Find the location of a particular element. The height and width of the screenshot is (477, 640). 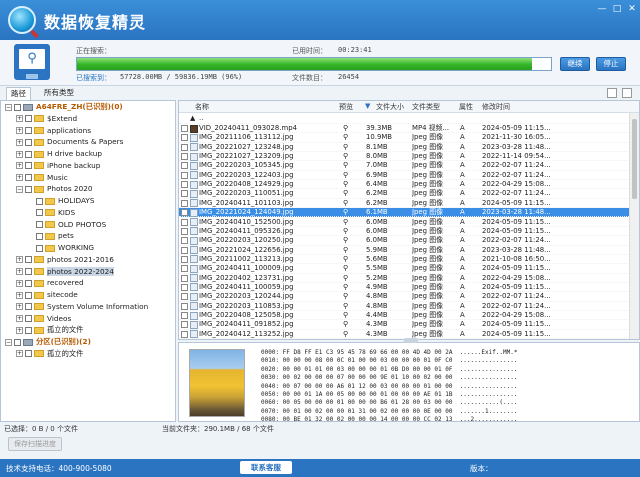

tree-item: + recovered is located at coordinates (50, 283).